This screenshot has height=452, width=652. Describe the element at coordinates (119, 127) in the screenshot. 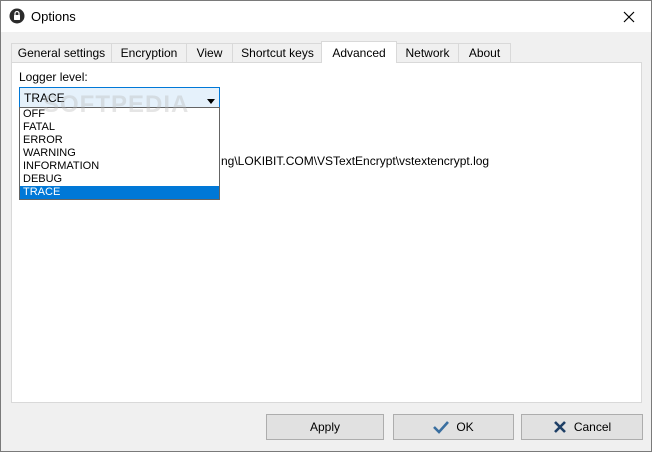

I see `option-fatal: FATAL` at that location.